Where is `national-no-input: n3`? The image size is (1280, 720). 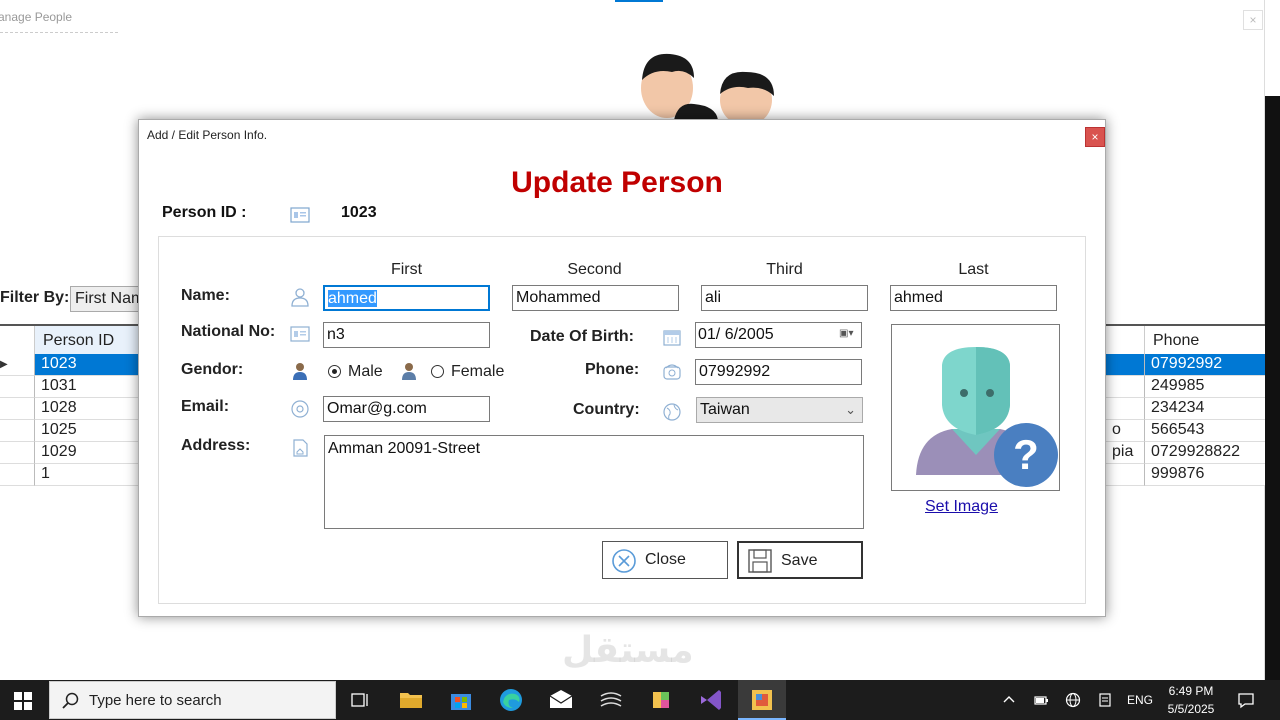 national-no-input: n3 is located at coordinates (406, 335).